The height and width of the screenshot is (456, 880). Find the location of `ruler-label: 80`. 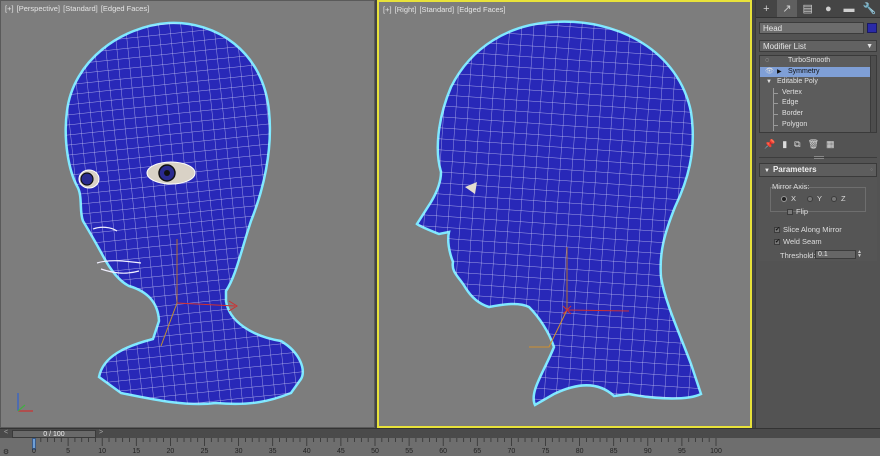

ruler-label: 80 is located at coordinates (579, 451).